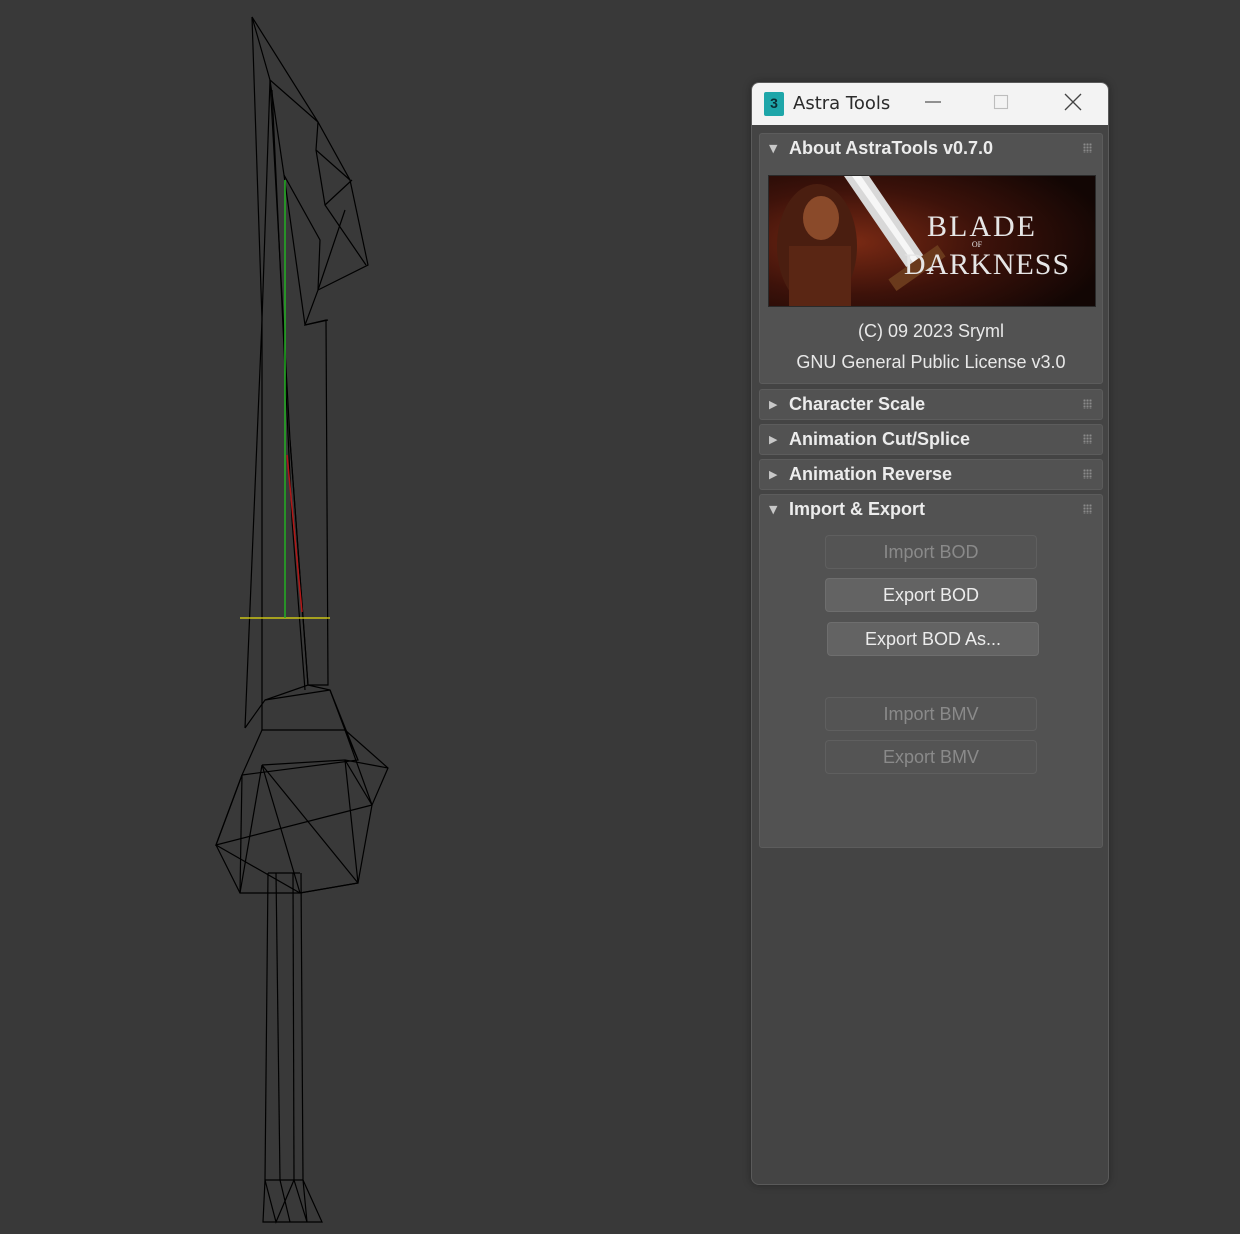  I want to click on 3dsmax-icon: 3, so click(774, 104).